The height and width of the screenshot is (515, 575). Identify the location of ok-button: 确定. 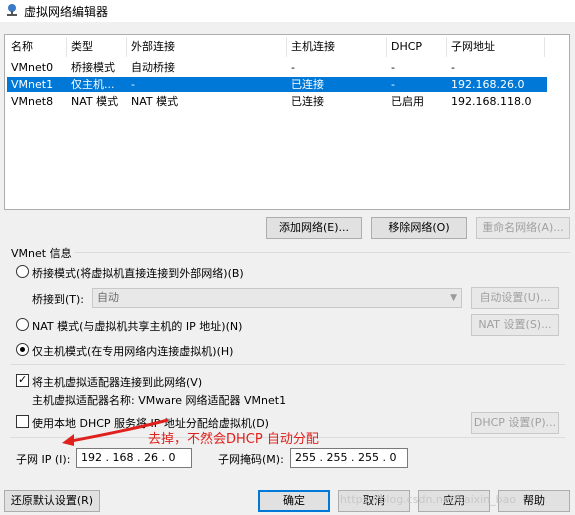
(294, 501).